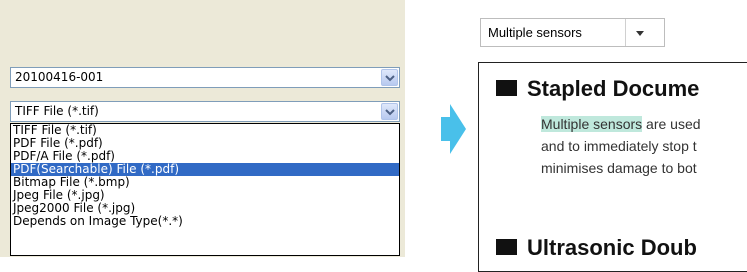  What do you see at coordinates (671, 124) in the screenshot?
I see `paragraph-line-1-rest: are used` at bounding box center [671, 124].